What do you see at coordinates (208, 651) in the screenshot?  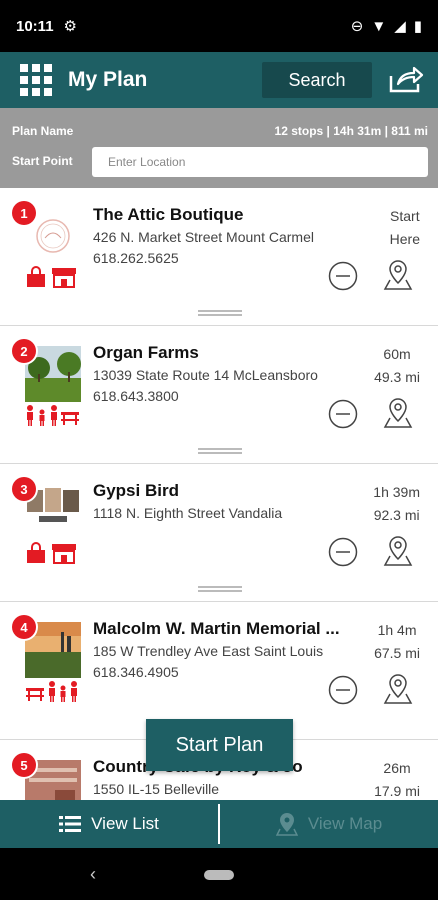 I see `stop-address: 185 W Trendley Ave East Saint Louis` at bounding box center [208, 651].